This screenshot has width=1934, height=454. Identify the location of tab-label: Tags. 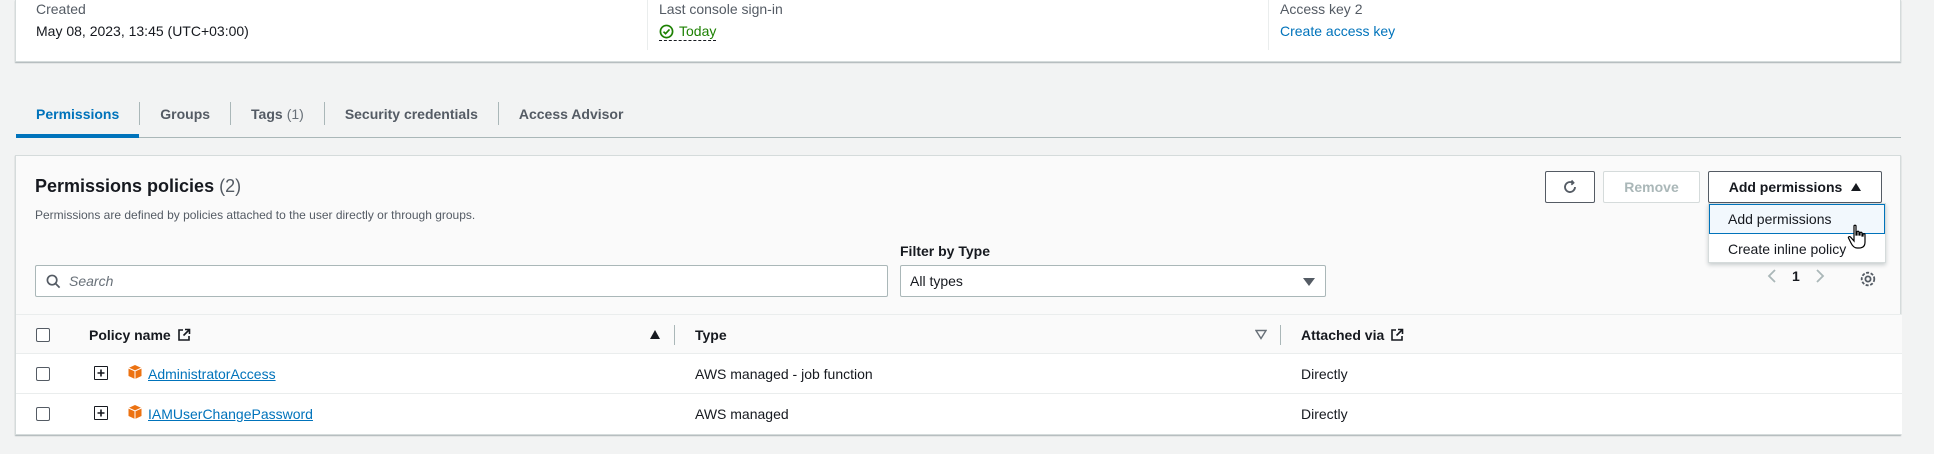
(267, 113).